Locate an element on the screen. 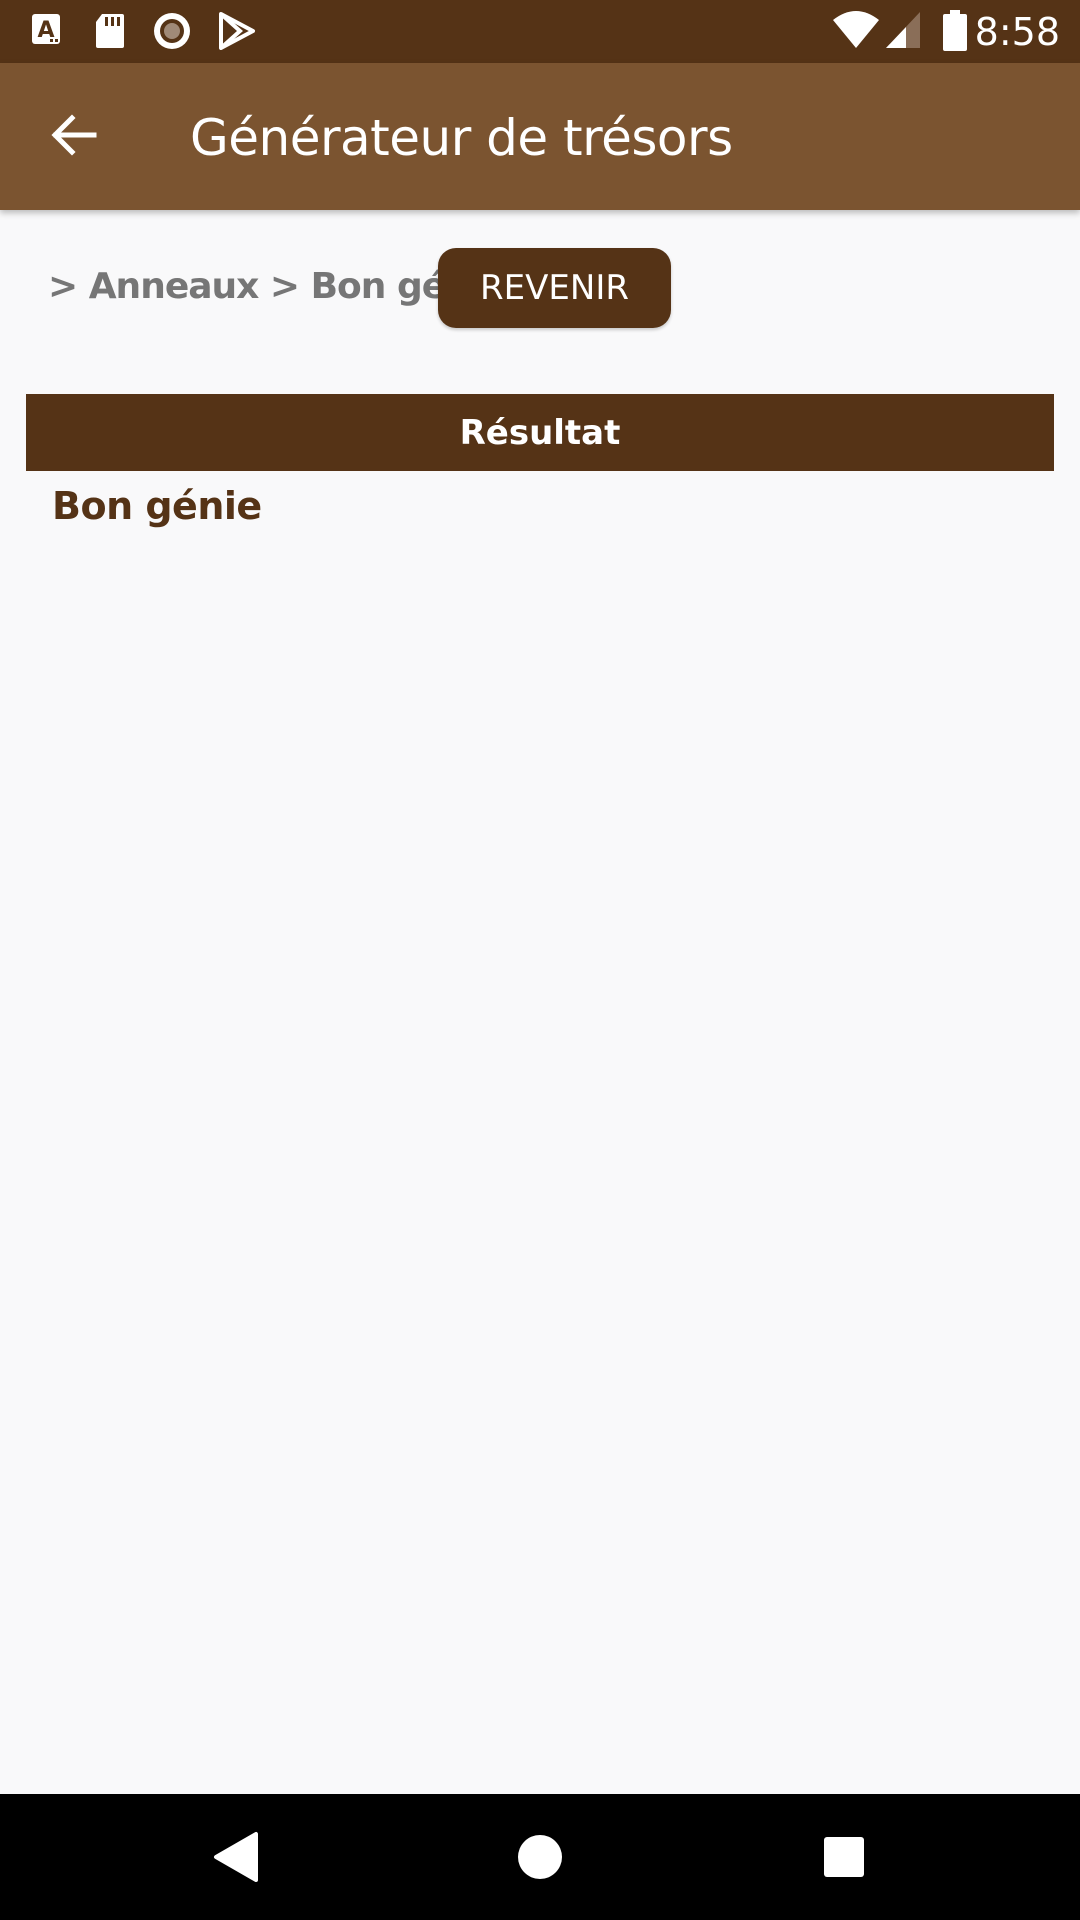  breadcrumb: > Anneaux > Bon génie is located at coordinates (277, 286).